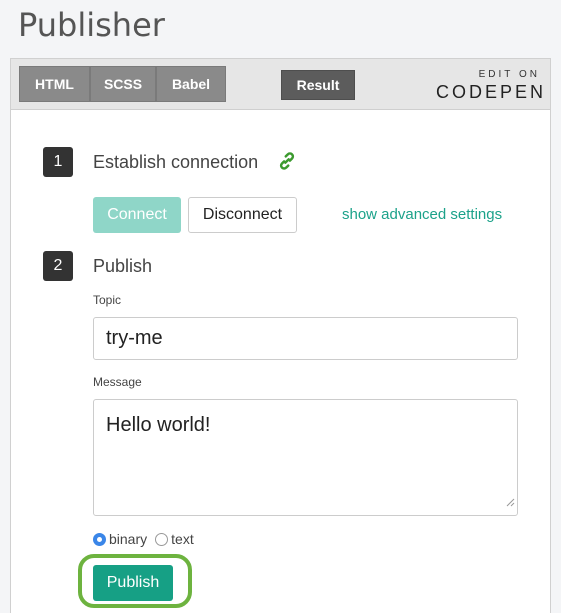 This screenshot has width=561, height=613. I want to click on codepen-brand: CODEPEN, so click(489, 92).